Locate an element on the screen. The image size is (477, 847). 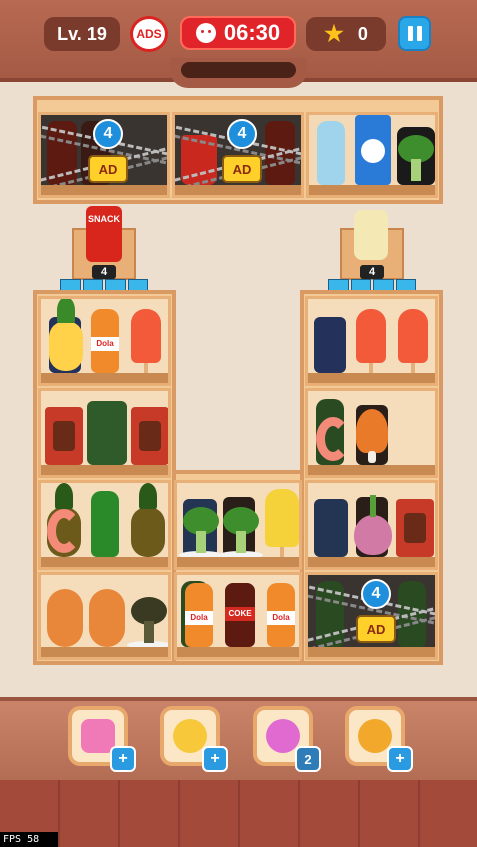
shelf-cell-locked-1: 4 AD is located at coordinates (104, 155).